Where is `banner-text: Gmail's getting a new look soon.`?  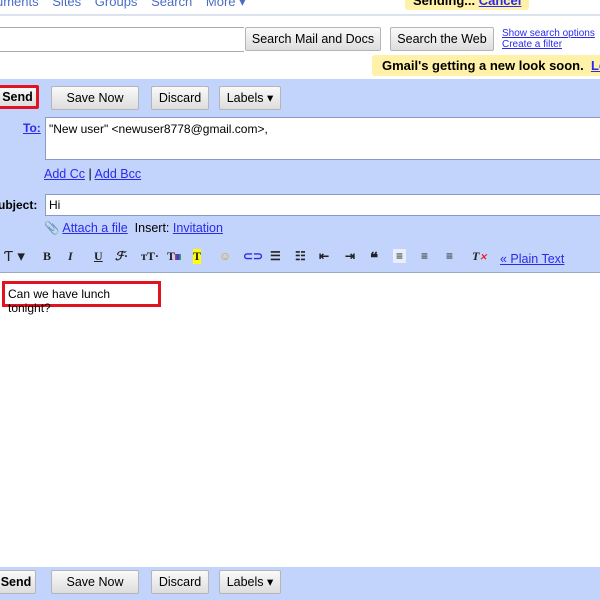
banner-text: Gmail's getting a new look soon. is located at coordinates (483, 65).